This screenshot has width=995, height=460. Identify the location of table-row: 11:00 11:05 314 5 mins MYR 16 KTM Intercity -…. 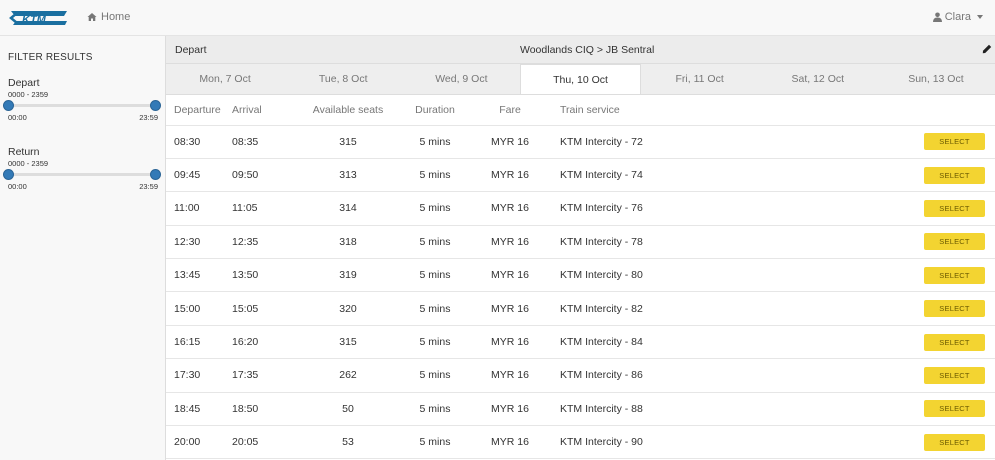
(580, 208).